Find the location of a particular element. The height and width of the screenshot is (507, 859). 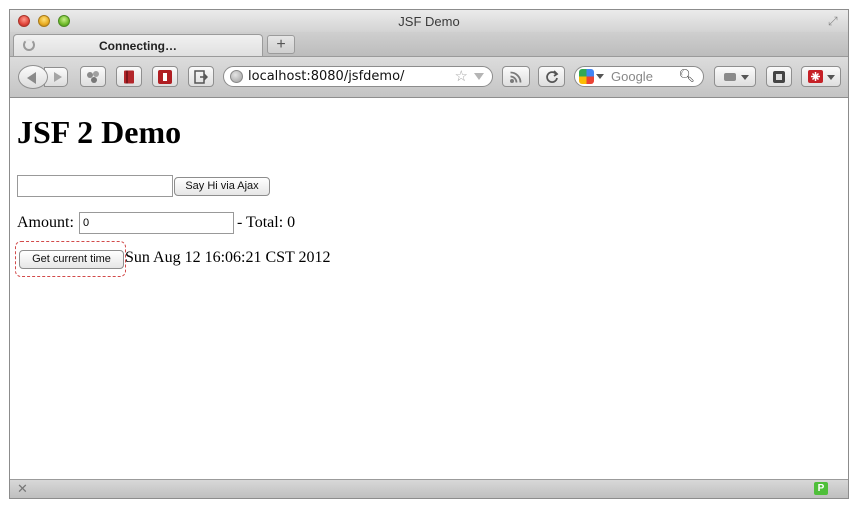

total-text: - Total: 0 is located at coordinates (266, 222).